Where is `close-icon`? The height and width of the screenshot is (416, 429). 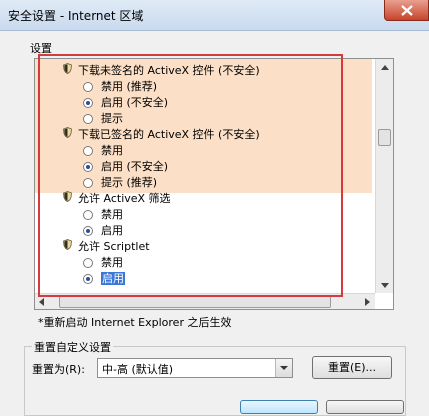 close-icon is located at coordinates (407, 10).